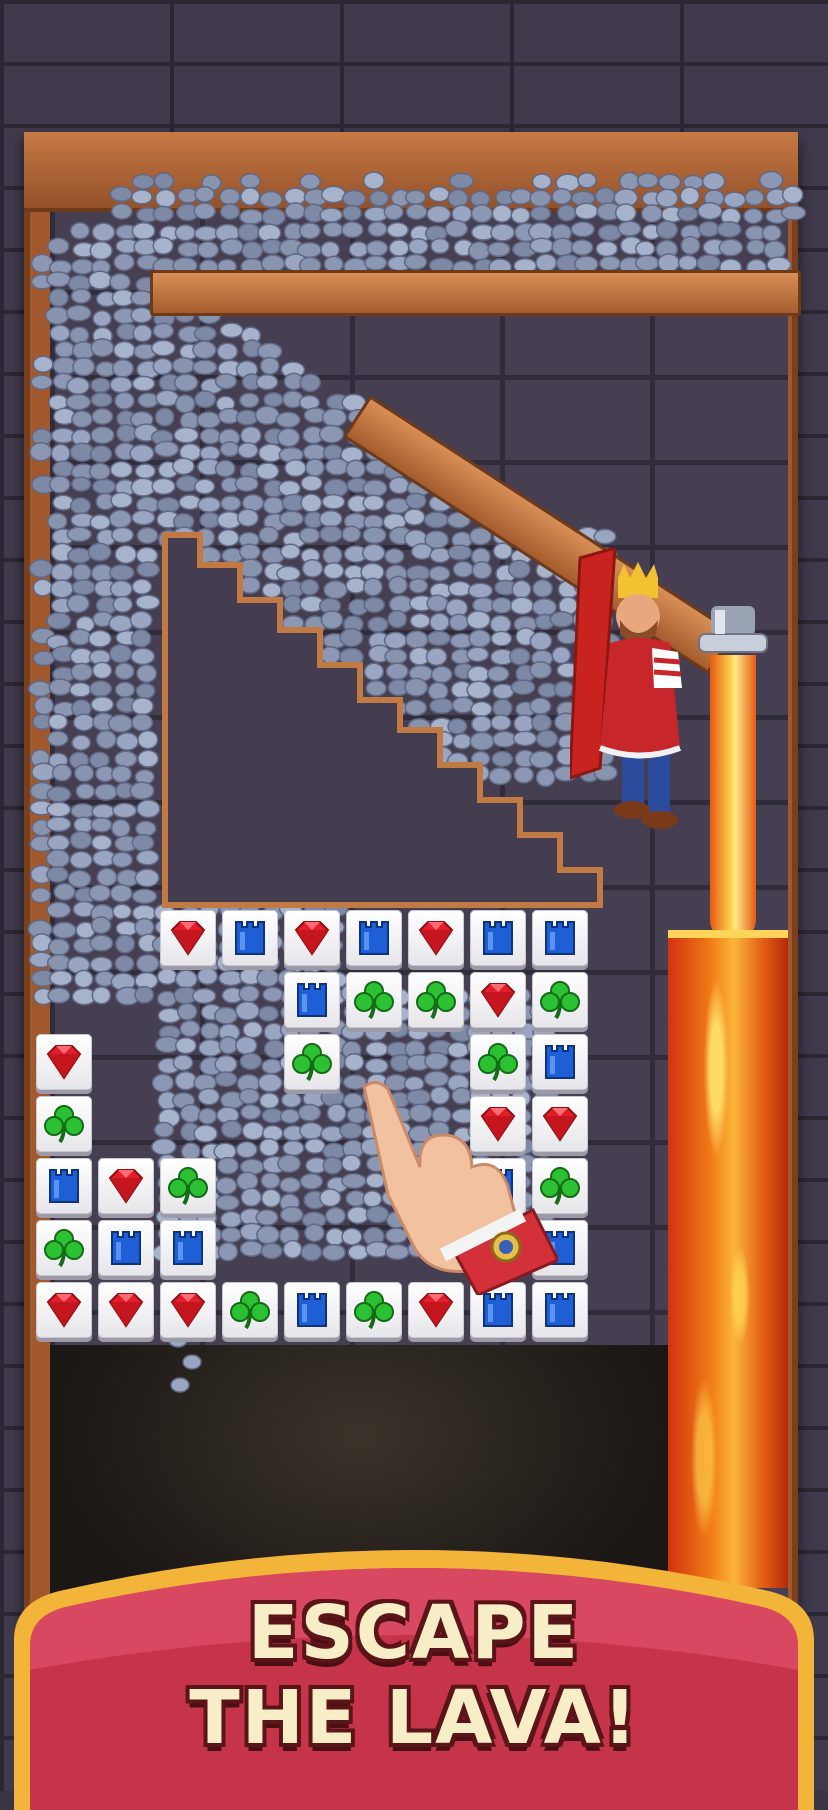 Image resolution: width=828 pixels, height=1810 pixels. I want to click on falling-stone, so click(180, 1385).